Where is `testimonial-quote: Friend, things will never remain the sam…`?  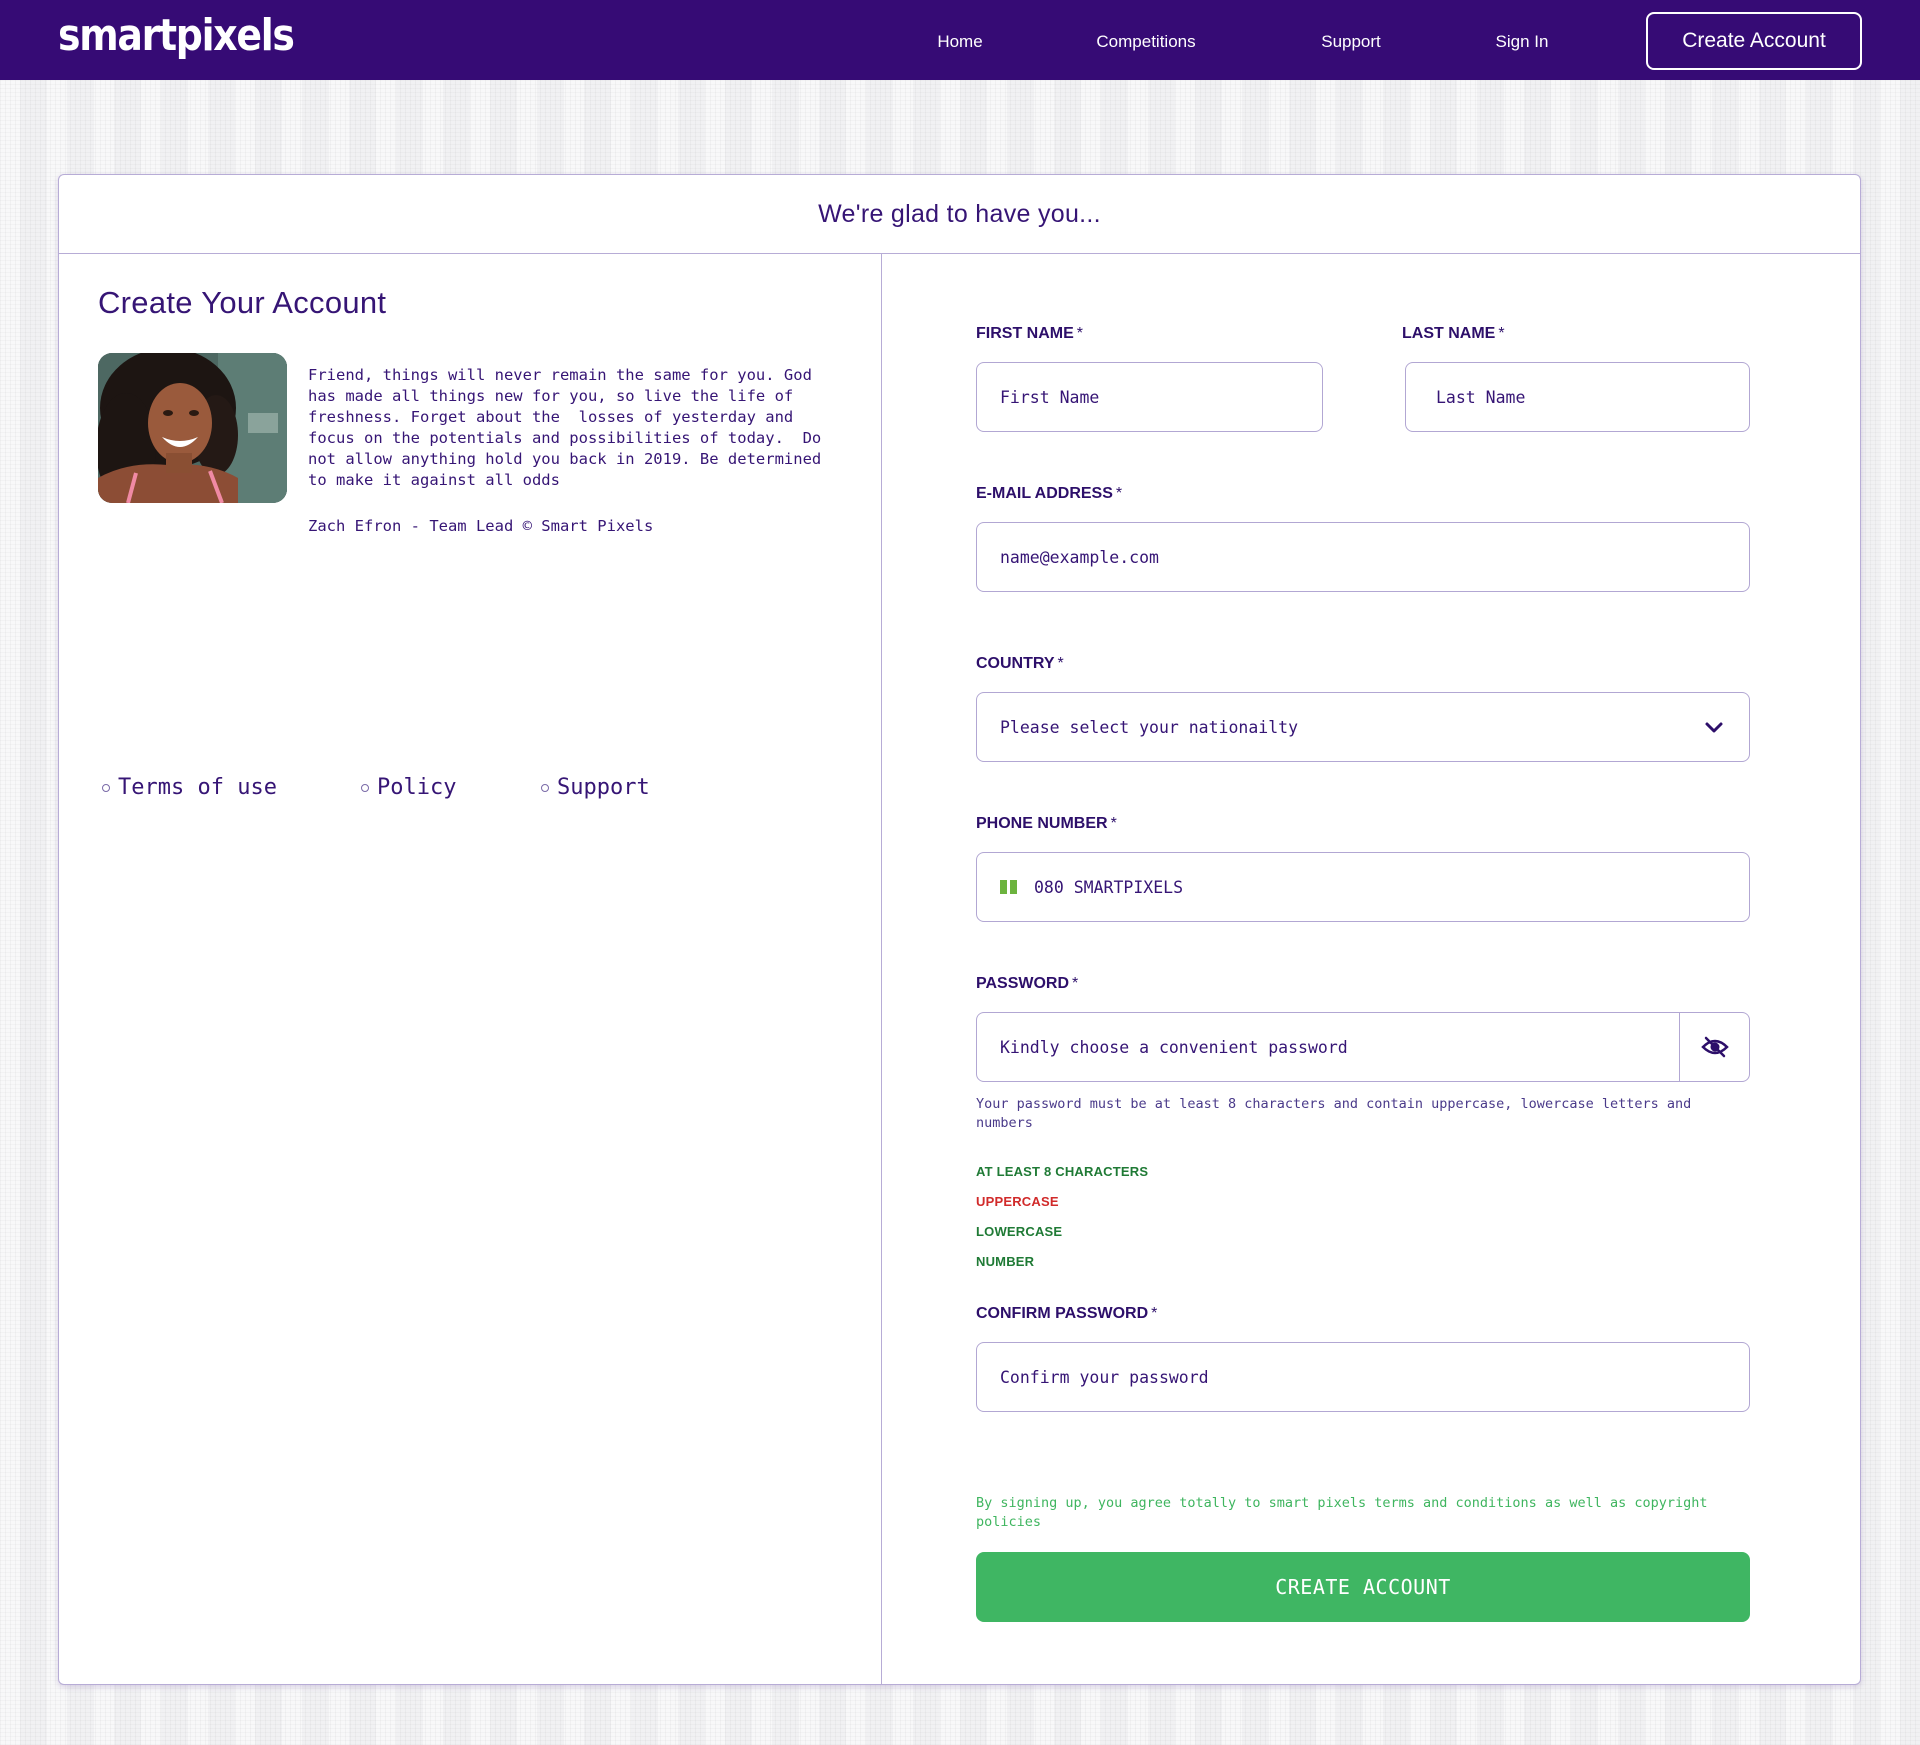 testimonial-quote: Friend, things will never remain the sam… is located at coordinates (565, 427).